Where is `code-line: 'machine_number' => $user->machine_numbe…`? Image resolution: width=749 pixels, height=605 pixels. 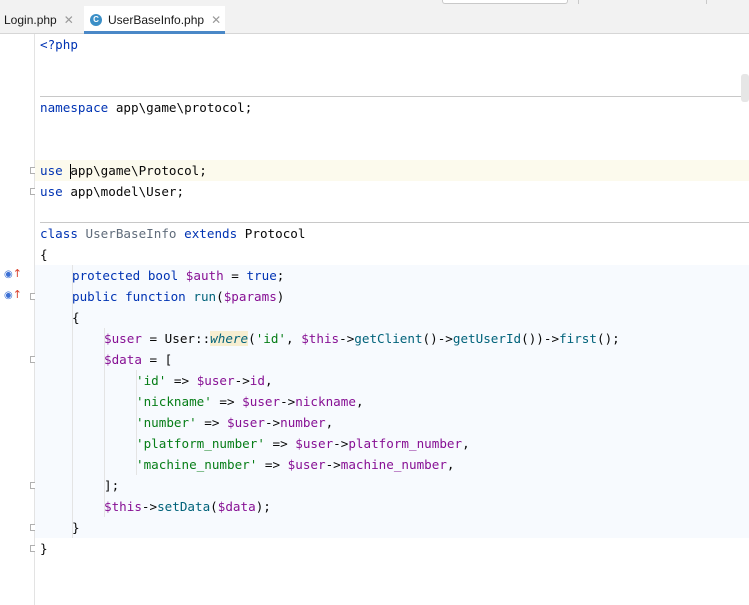
code-line: 'machine_number' => $user->machine_numbe… is located at coordinates (392, 464).